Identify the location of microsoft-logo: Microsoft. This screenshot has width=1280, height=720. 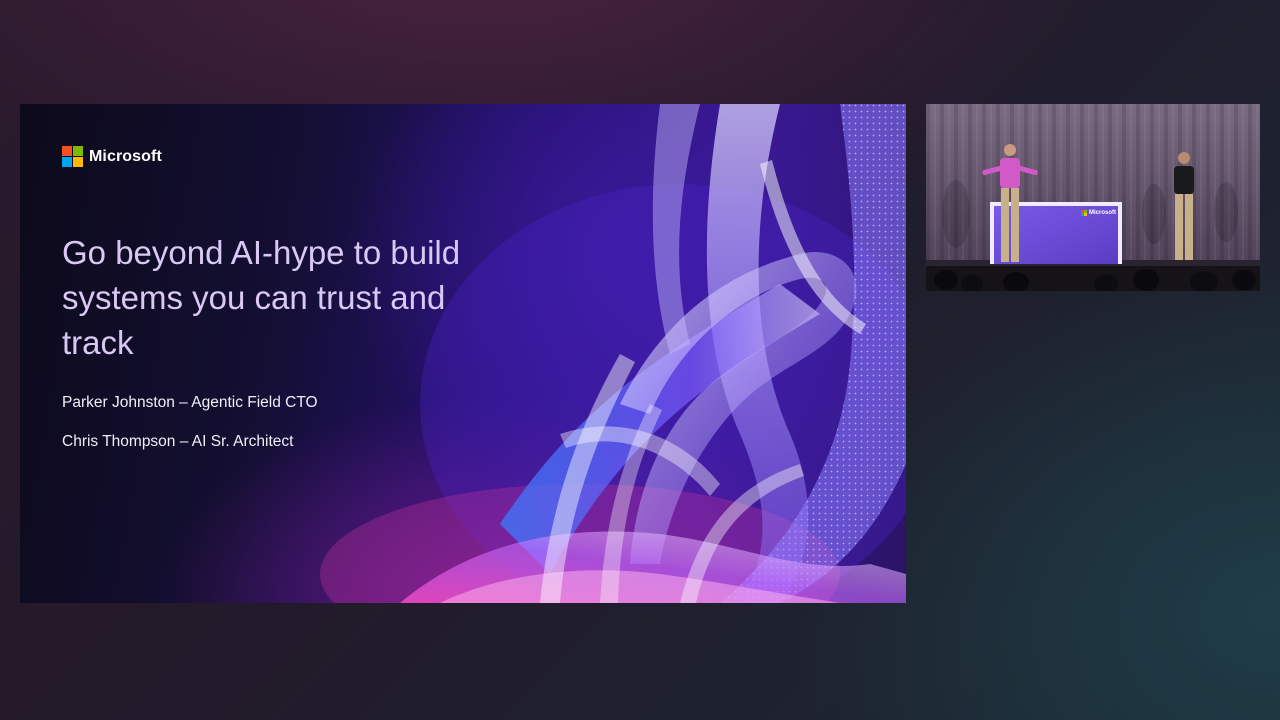
(112, 156).